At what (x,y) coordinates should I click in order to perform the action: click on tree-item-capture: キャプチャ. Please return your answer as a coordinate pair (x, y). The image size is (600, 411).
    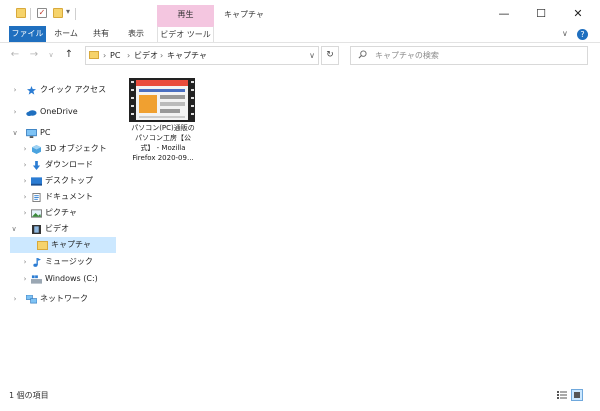
    Looking at the image, I should click on (63, 245).